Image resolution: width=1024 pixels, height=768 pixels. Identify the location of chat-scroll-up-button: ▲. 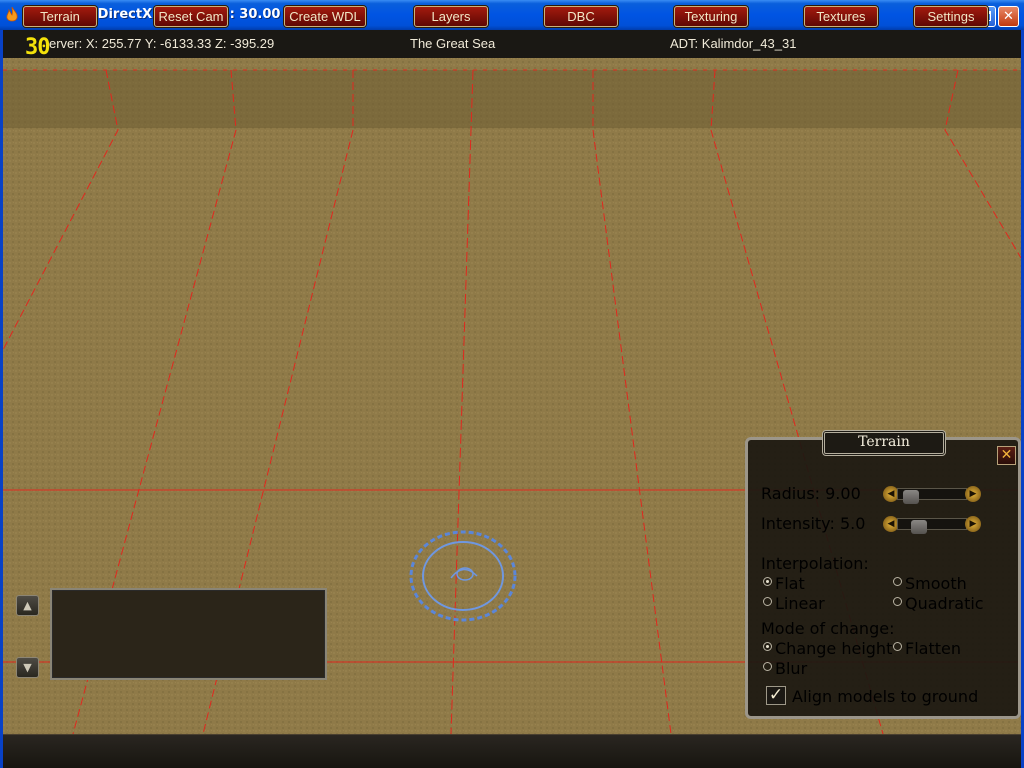
(27, 605).